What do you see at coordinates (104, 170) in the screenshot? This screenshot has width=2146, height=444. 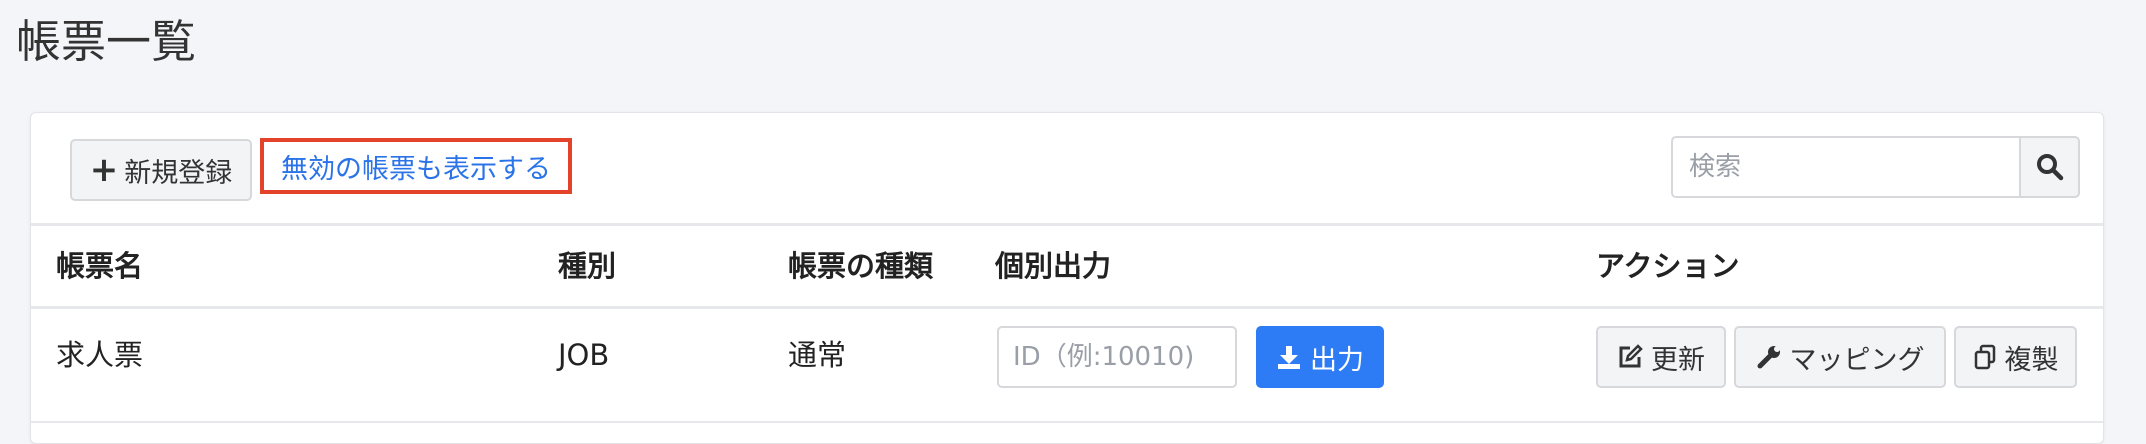 I see `plus-icon: +` at bounding box center [104, 170].